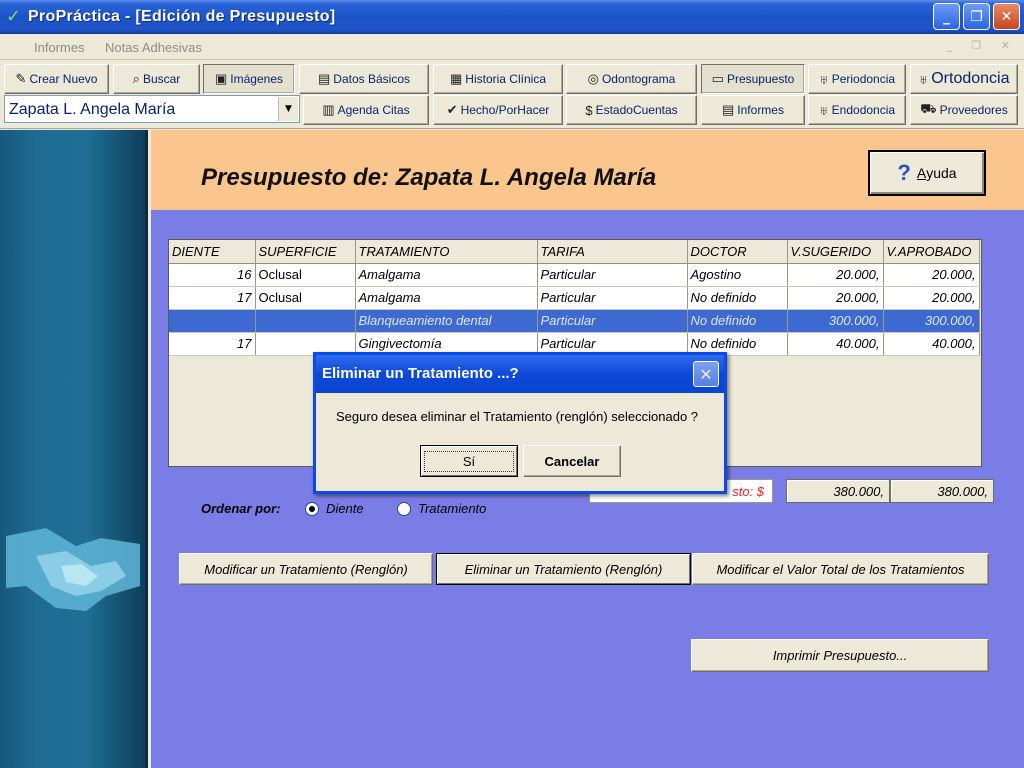 Image resolution: width=1024 pixels, height=768 pixels. I want to click on sort-option-tratamiento: Tratamiento, so click(452, 508).